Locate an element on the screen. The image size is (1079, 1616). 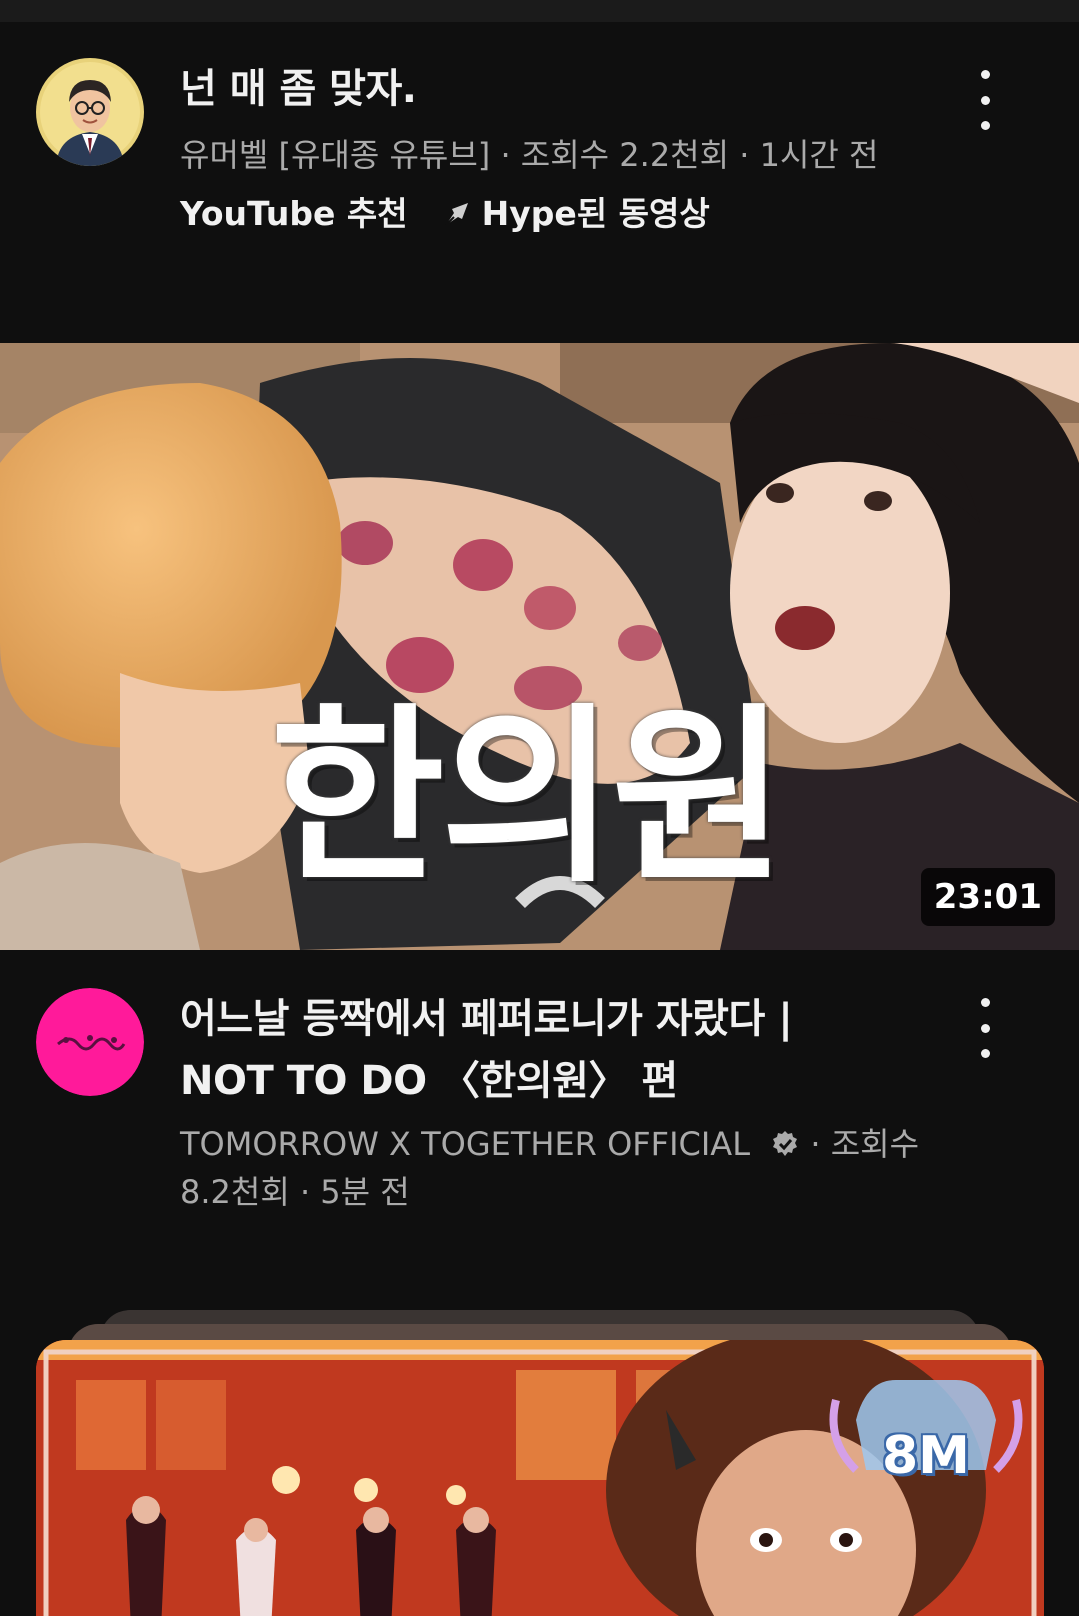
video-badges: YouTube 추천 Hype된 동영상 is located at coordinates (445, 214).